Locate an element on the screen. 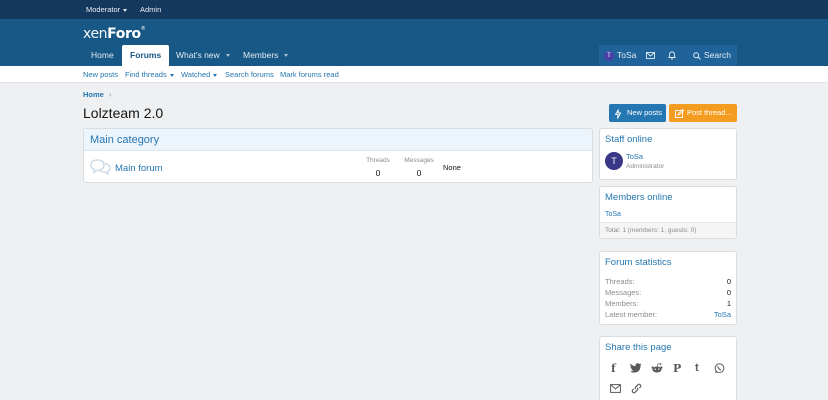  stat-row: Members: 1 is located at coordinates (668, 303).